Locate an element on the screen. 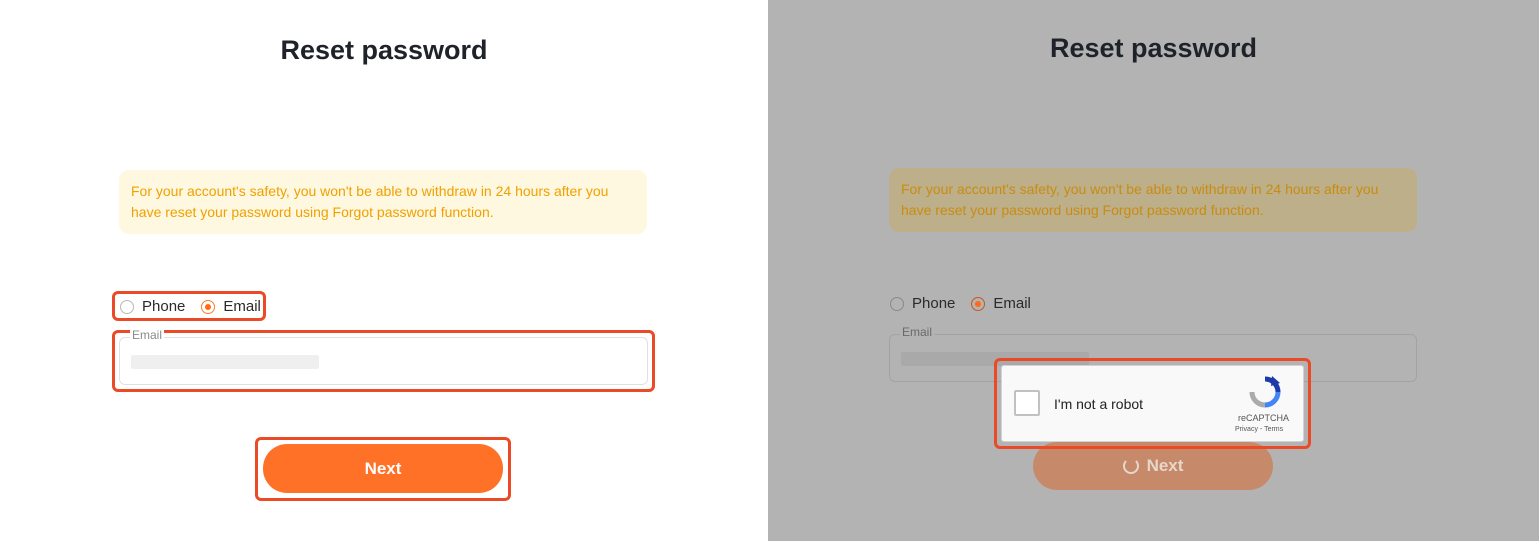 This screenshot has width=1539, height=541. login-type-radio-group-dimmed: Phone Email is located at coordinates (960, 303).